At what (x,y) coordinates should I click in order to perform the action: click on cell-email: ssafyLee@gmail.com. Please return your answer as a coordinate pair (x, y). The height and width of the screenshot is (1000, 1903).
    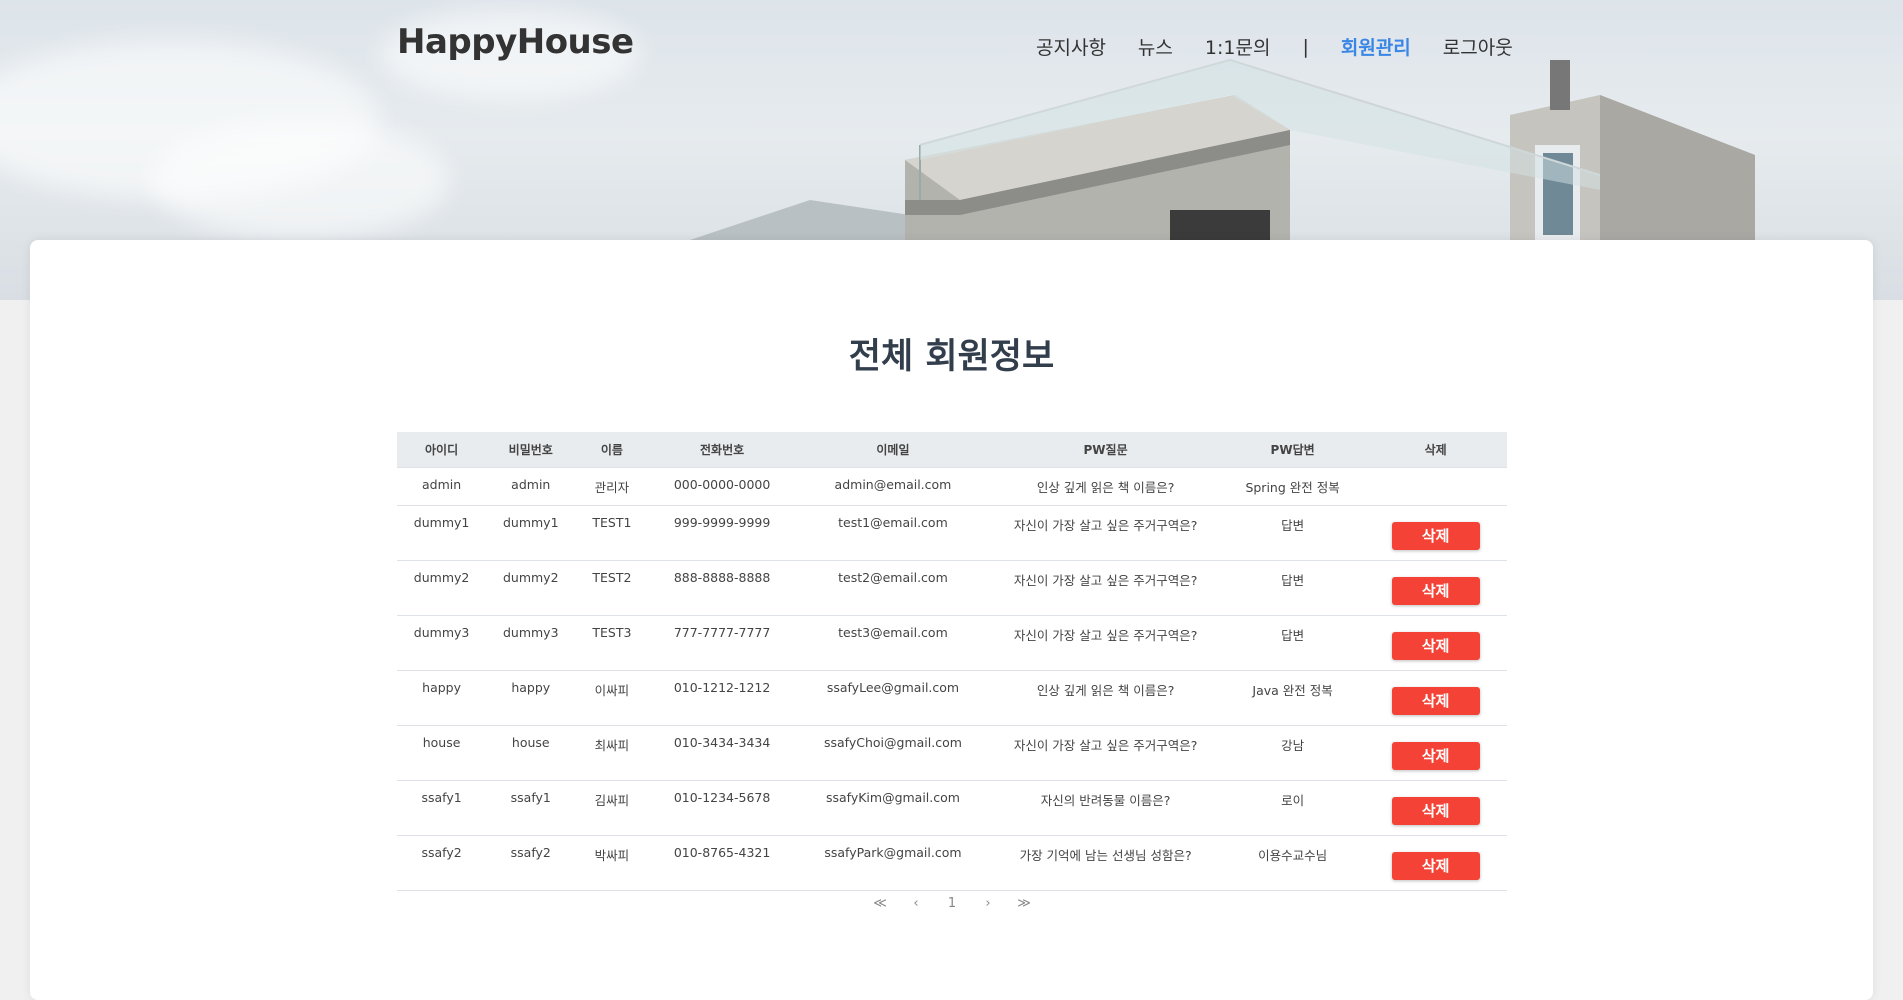
    Looking at the image, I should click on (893, 698).